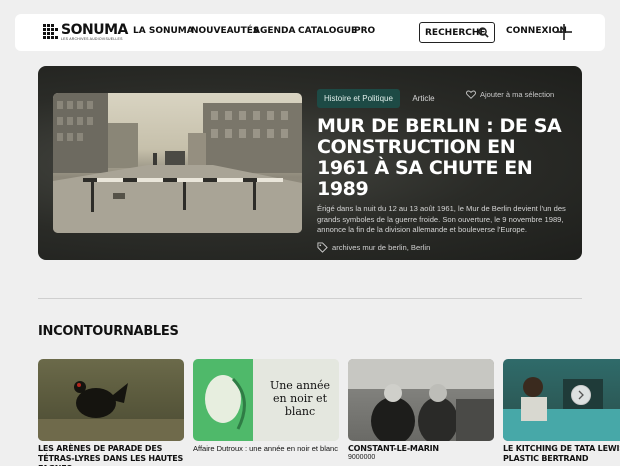  What do you see at coordinates (225, 31) in the screenshot?
I see `nav-nouveautes: NOUVEAUTÉS` at bounding box center [225, 31].